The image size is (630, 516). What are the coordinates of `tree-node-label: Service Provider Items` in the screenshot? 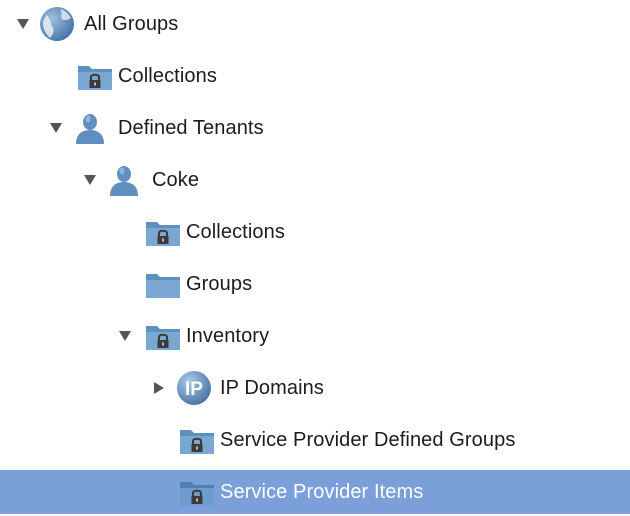 It's located at (322, 492).